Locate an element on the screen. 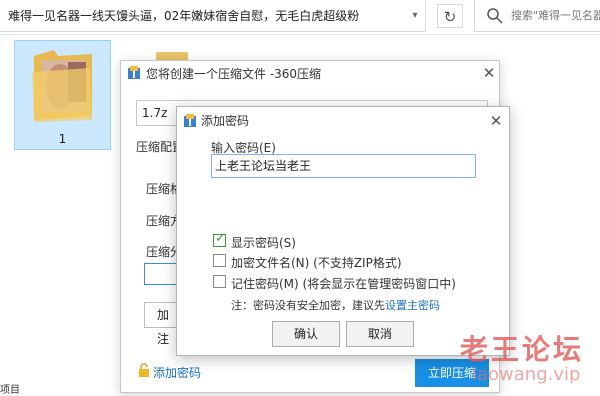 This screenshot has width=600, height=396. set-master-password-link: 设置主密码 is located at coordinates (412, 305).